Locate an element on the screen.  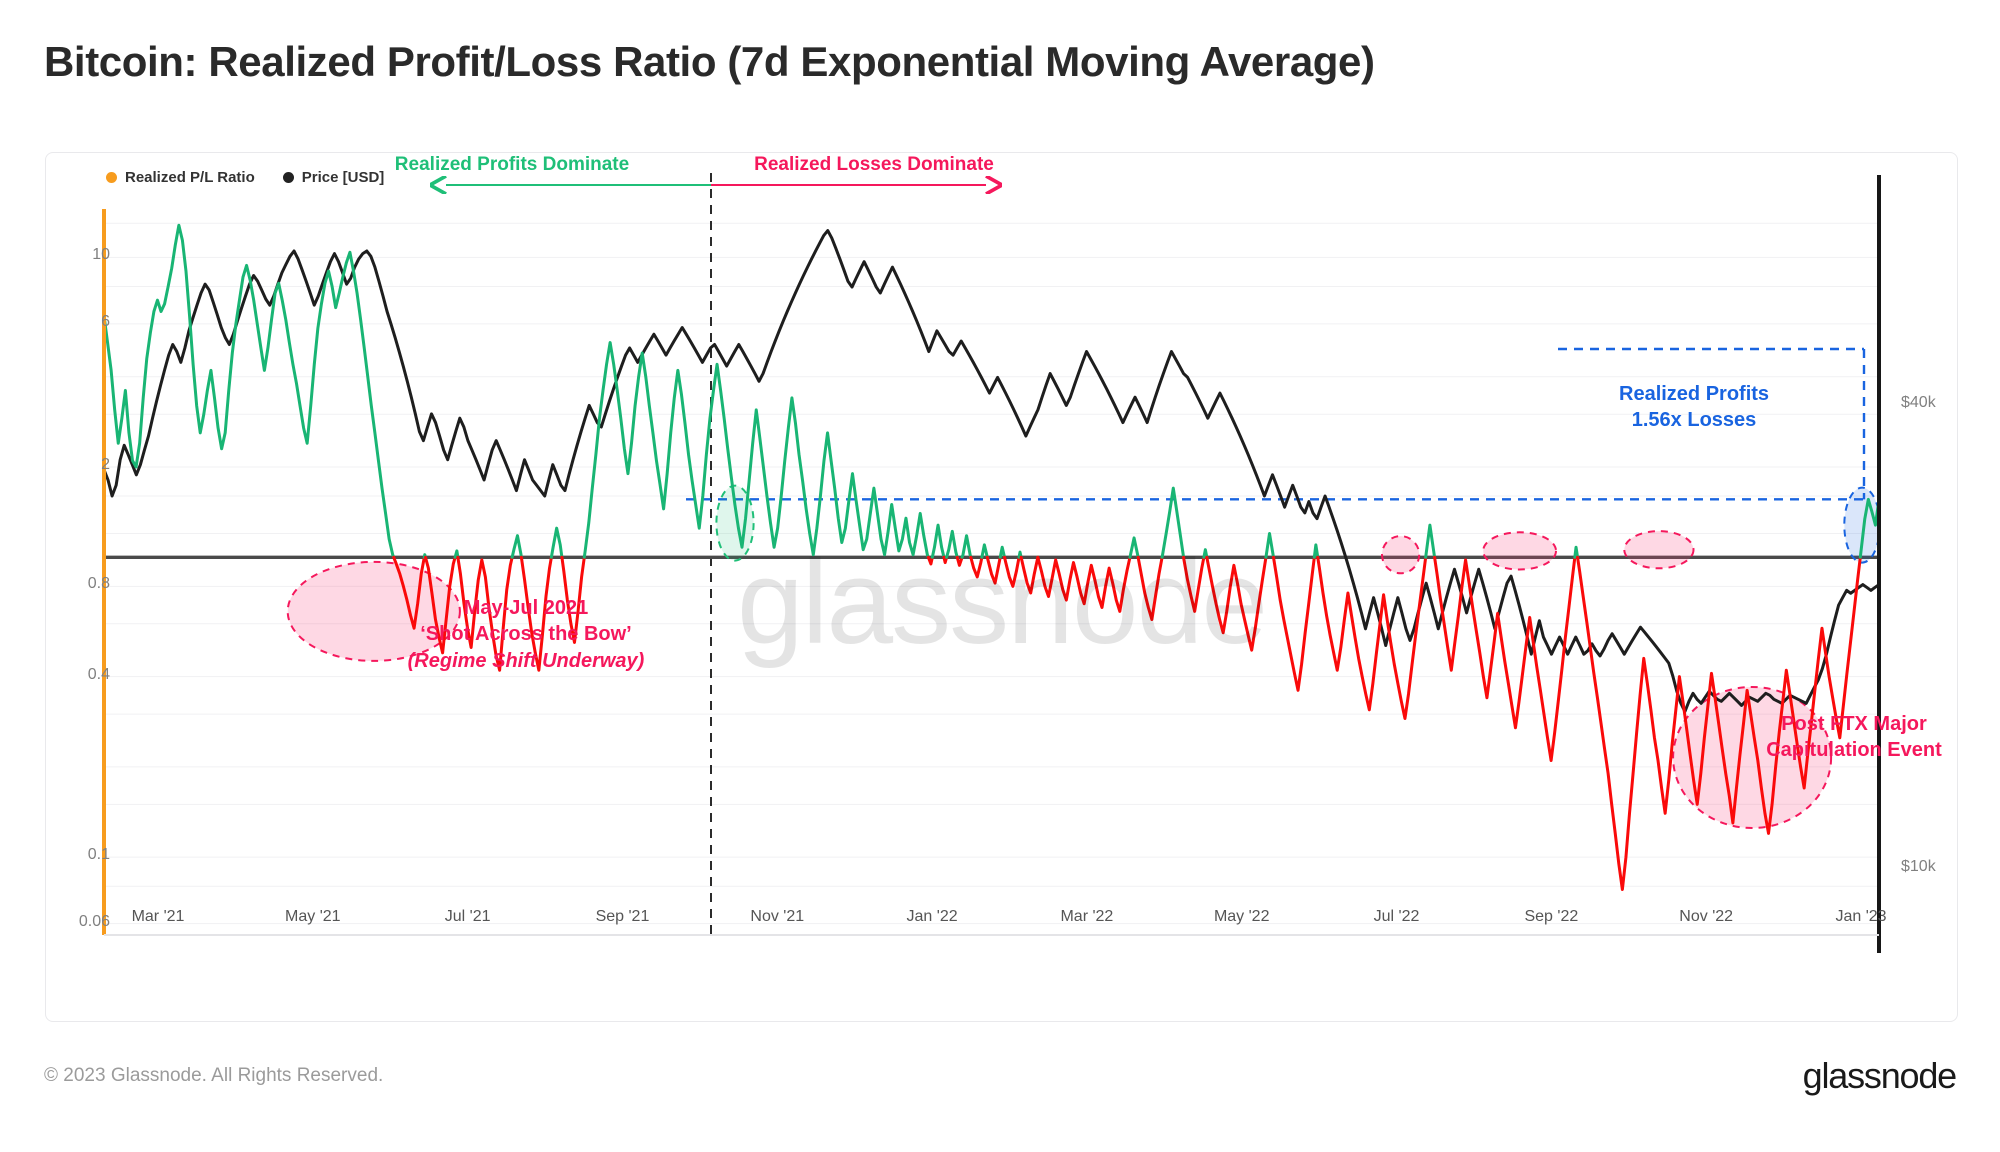
annotation-losses-dominate: Realized Losses Dominate is located at coordinates (874, 164).